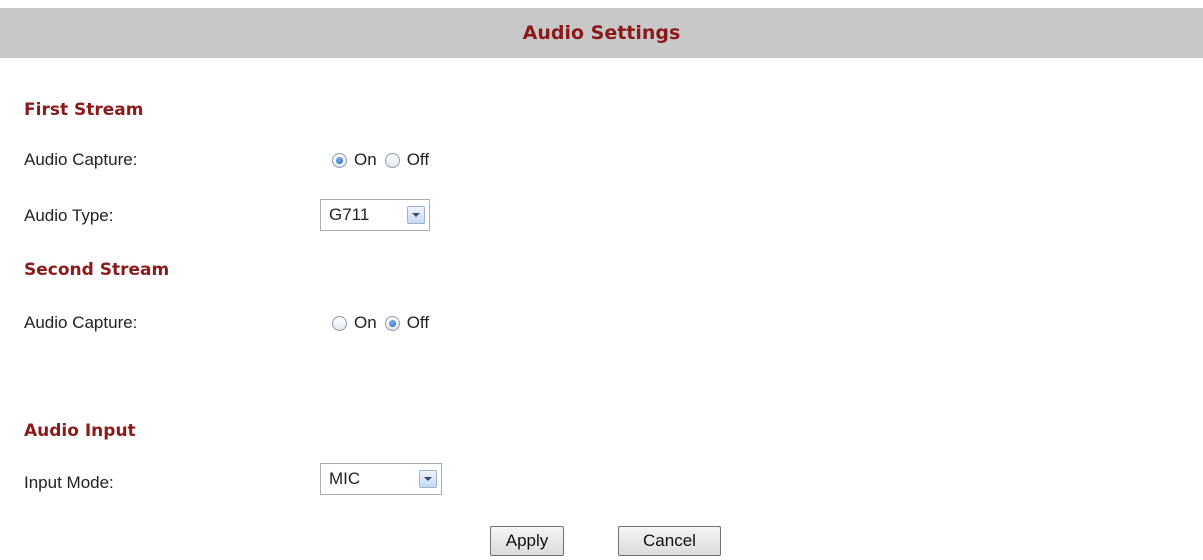 The height and width of the screenshot is (560, 1203). I want to click on second-stream-capture-off-radio, so click(392, 323).